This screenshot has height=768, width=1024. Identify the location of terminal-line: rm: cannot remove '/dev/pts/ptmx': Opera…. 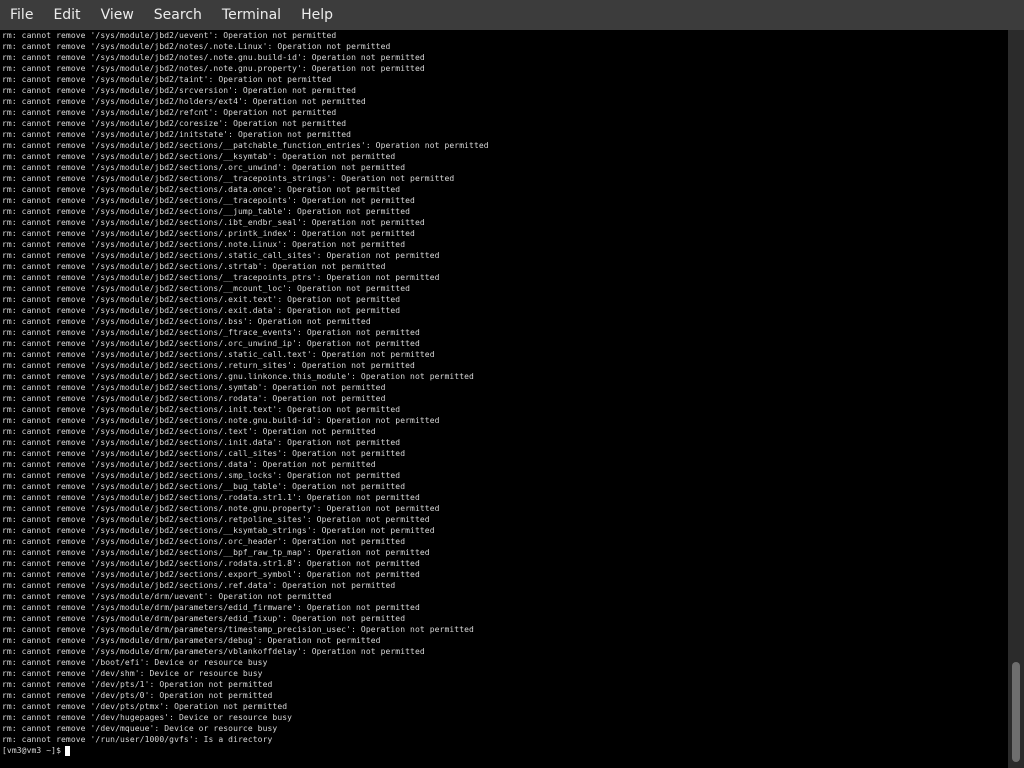
(145, 706).